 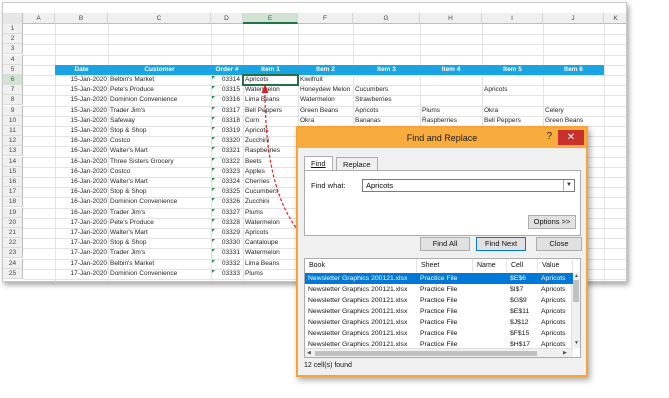 I want to click on row-header-11: 11, so click(x=13, y=131).